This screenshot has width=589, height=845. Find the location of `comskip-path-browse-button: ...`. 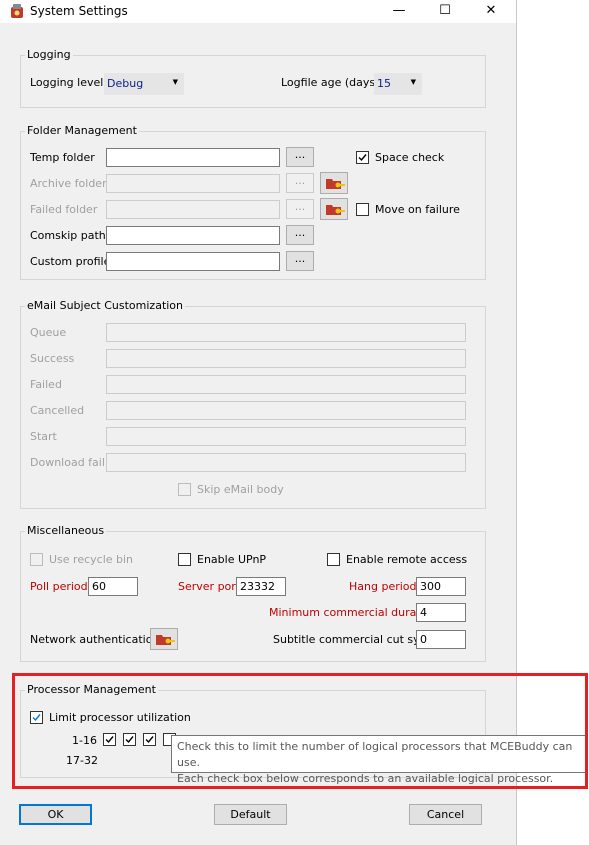

comskip-path-browse-button: ... is located at coordinates (300, 235).